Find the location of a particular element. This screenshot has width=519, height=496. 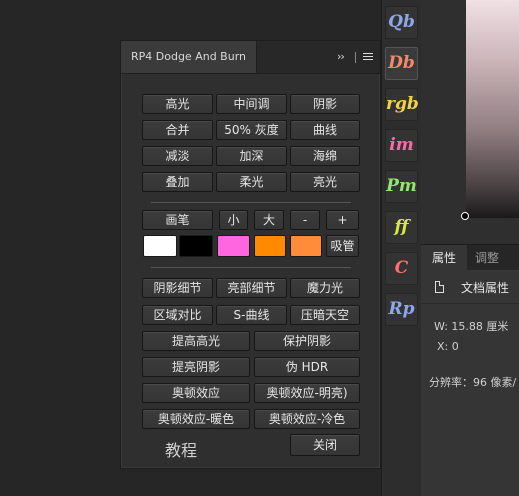

swatch-white is located at coordinates (160, 246).